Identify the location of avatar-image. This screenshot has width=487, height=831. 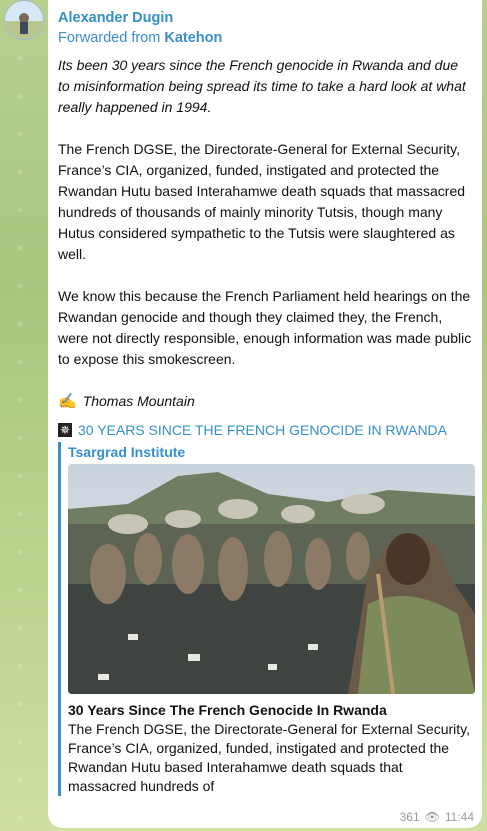
(24, 20).